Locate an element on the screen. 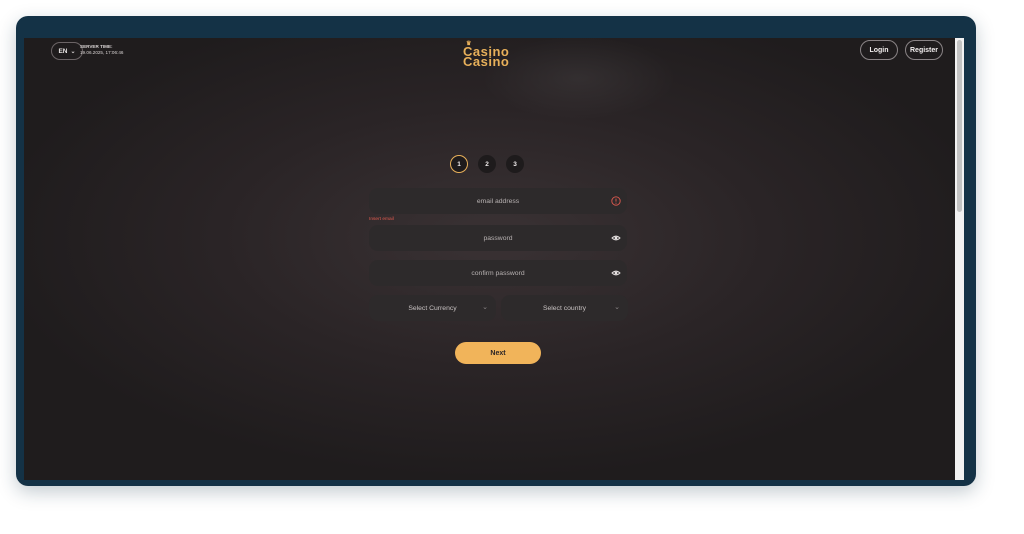 Image resolution: width=1024 pixels, height=534 pixels. currency-select-label: Select Currency is located at coordinates (432, 308).